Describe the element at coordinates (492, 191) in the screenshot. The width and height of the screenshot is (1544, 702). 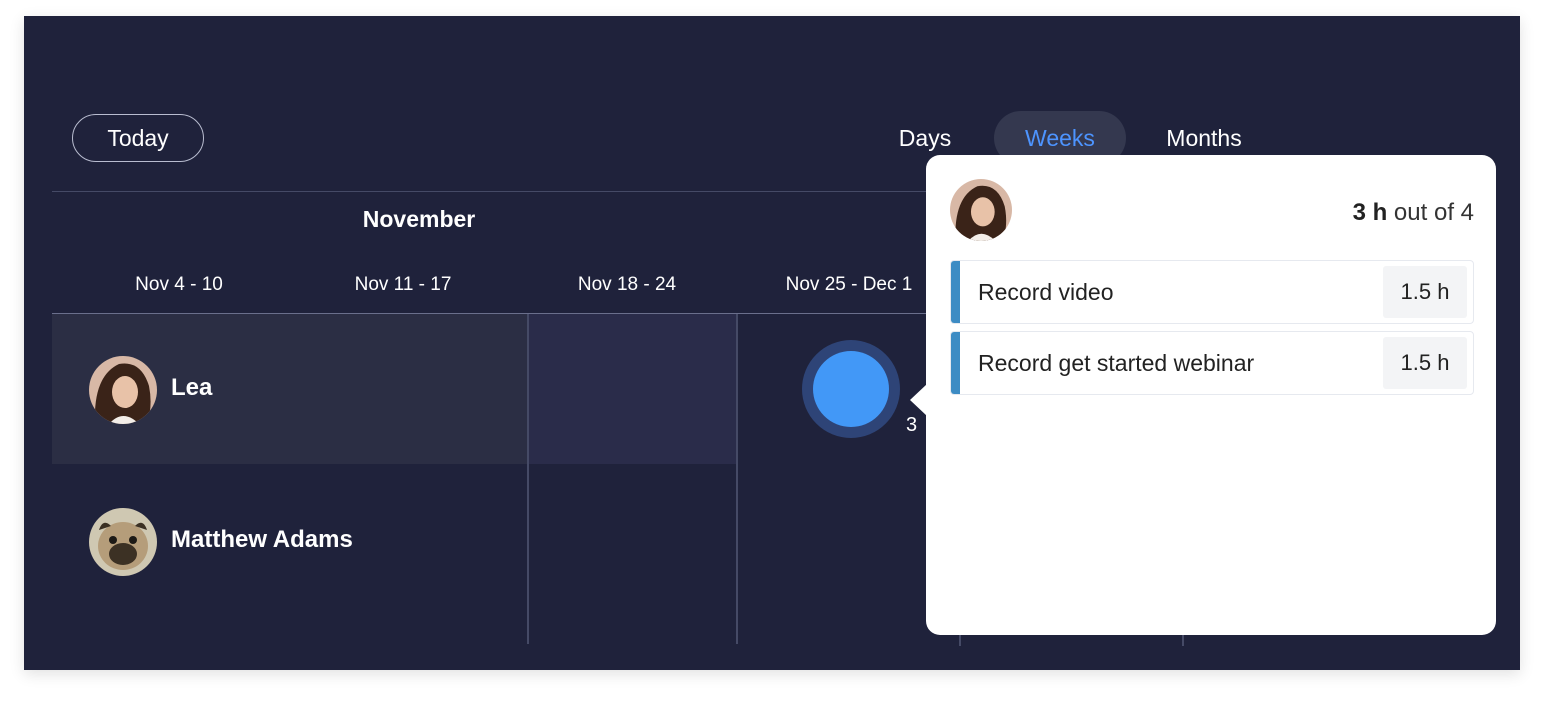
I see `header-divider` at that location.